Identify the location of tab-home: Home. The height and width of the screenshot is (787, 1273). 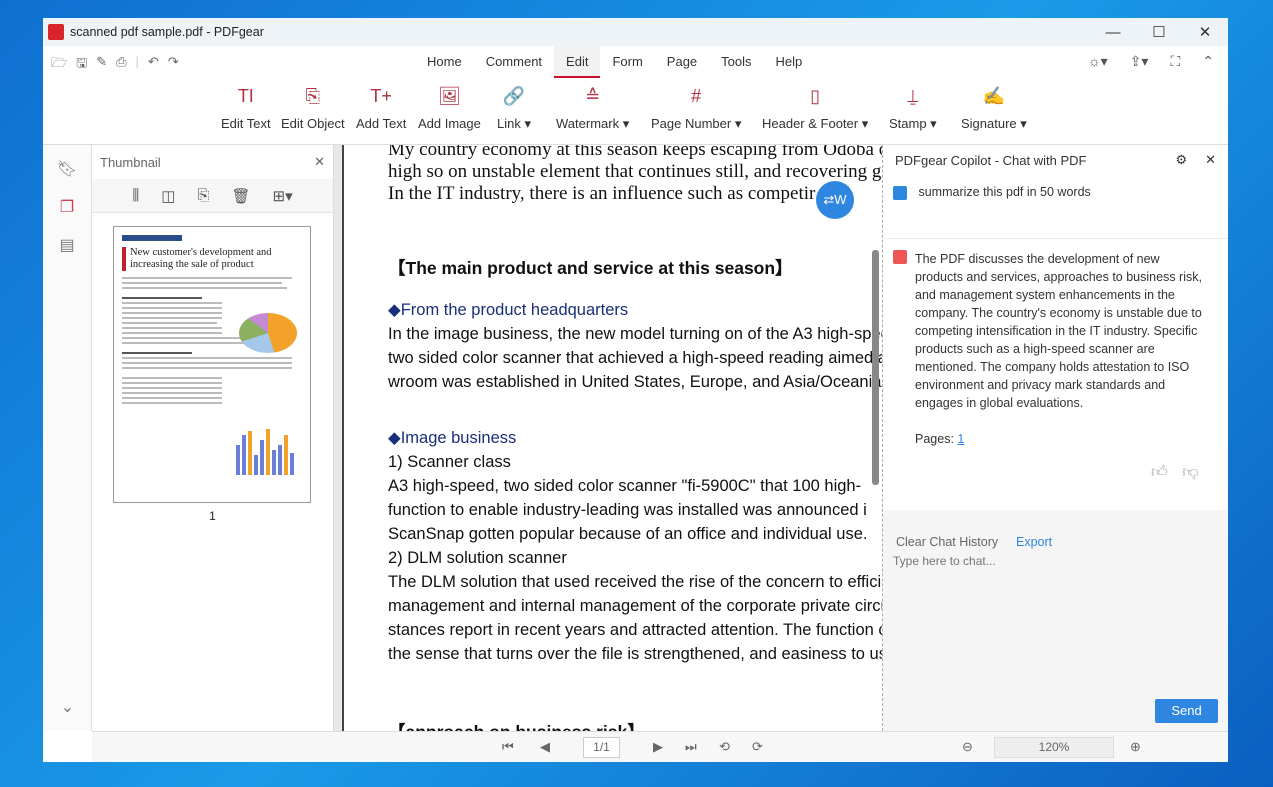
(444, 62).